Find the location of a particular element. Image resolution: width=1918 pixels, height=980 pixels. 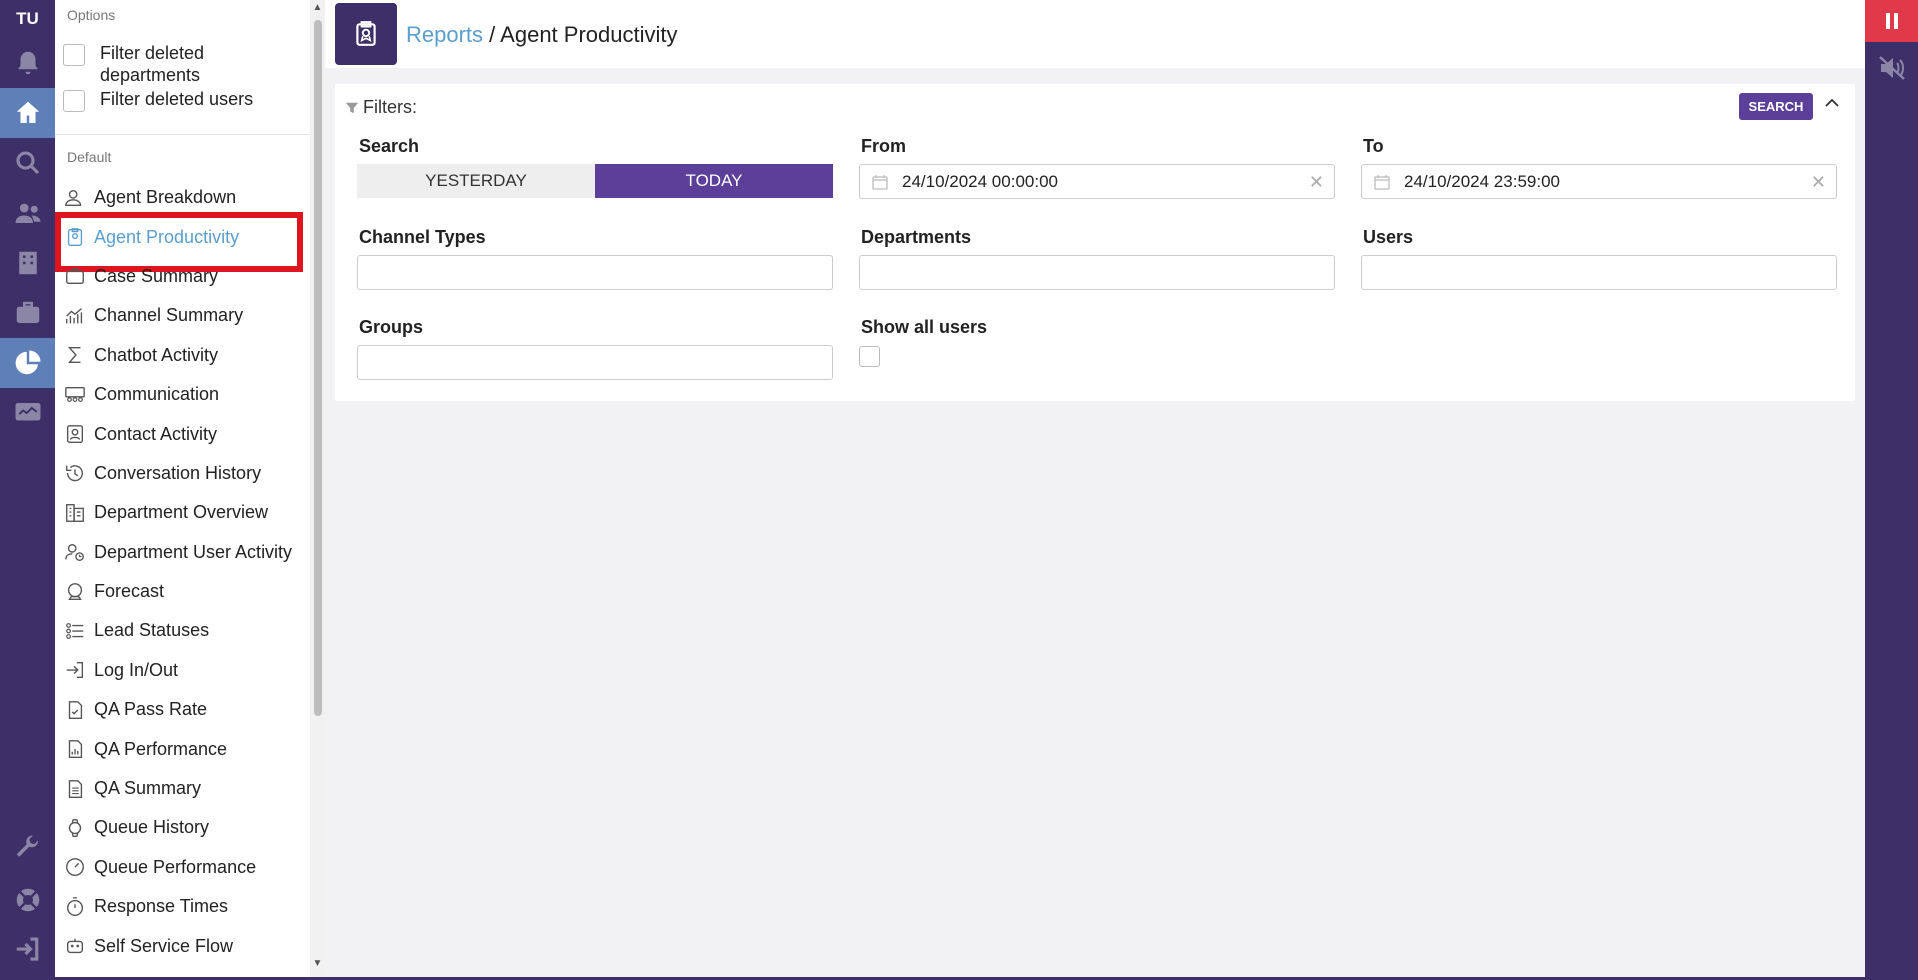

sidebar-item-forecast: Forecast is located at coordinates (182, 591).